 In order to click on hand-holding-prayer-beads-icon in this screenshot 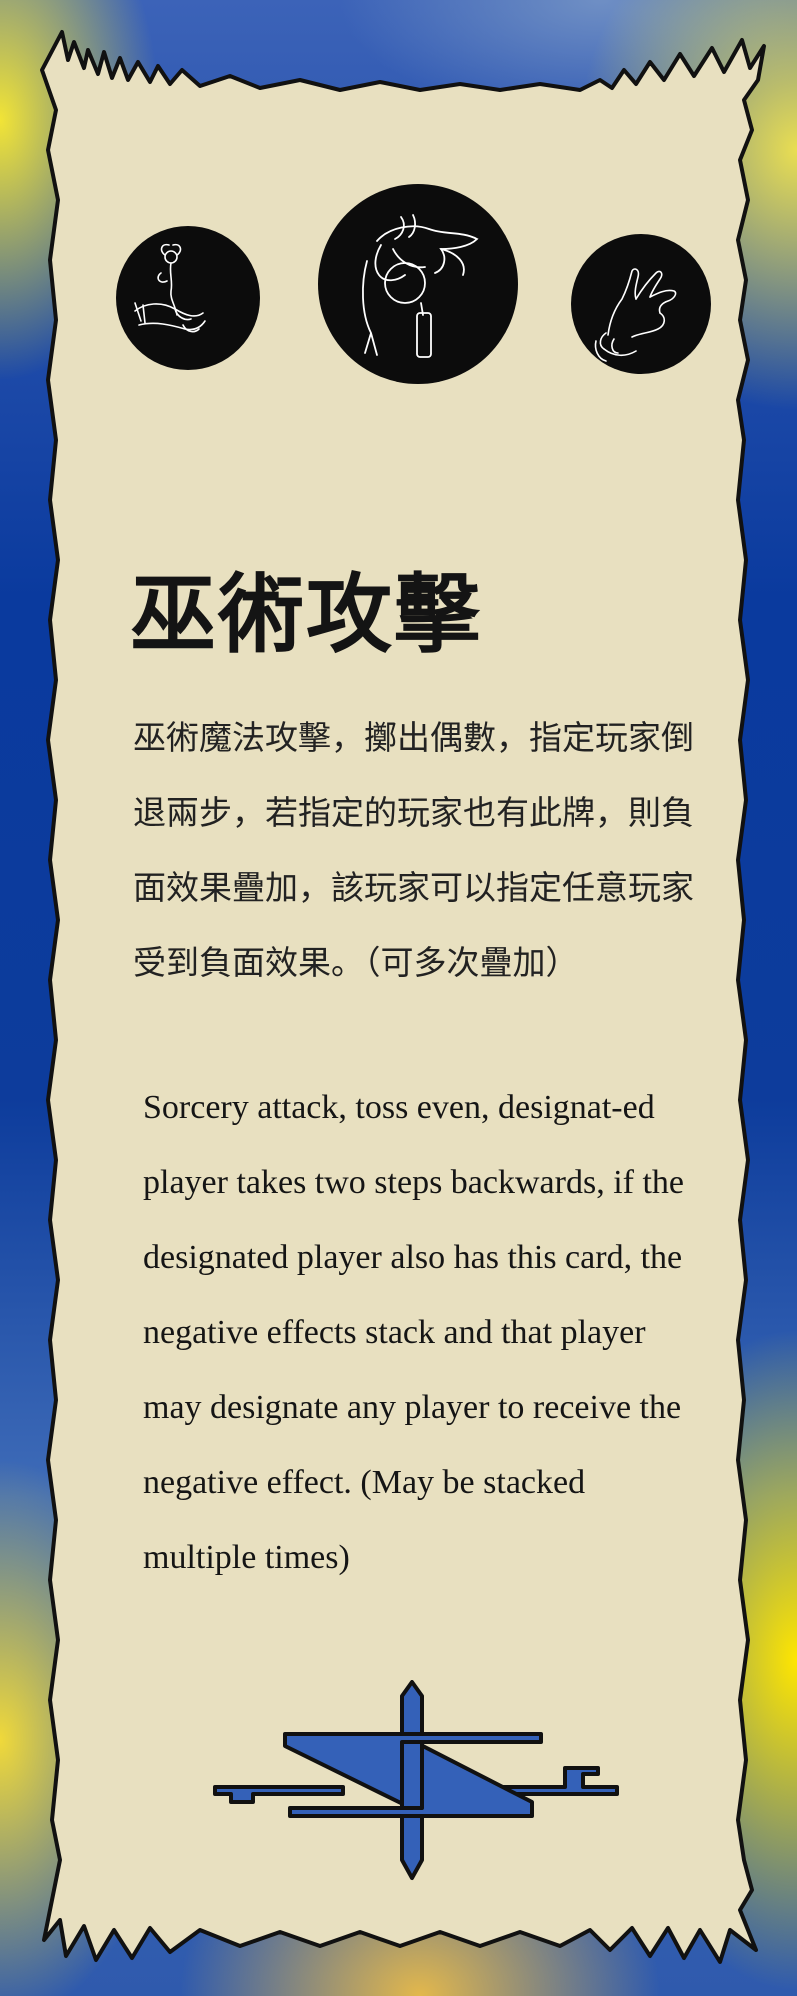, I will do `click(418, 284)`.